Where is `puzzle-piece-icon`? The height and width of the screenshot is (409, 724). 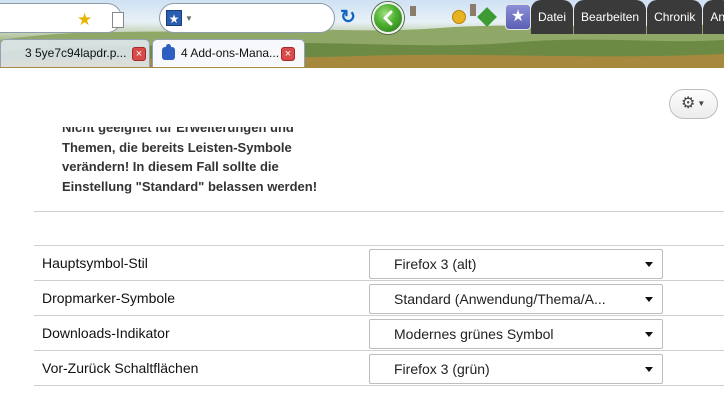
puzzle-piece-icon is located at coordinates (168, 52).